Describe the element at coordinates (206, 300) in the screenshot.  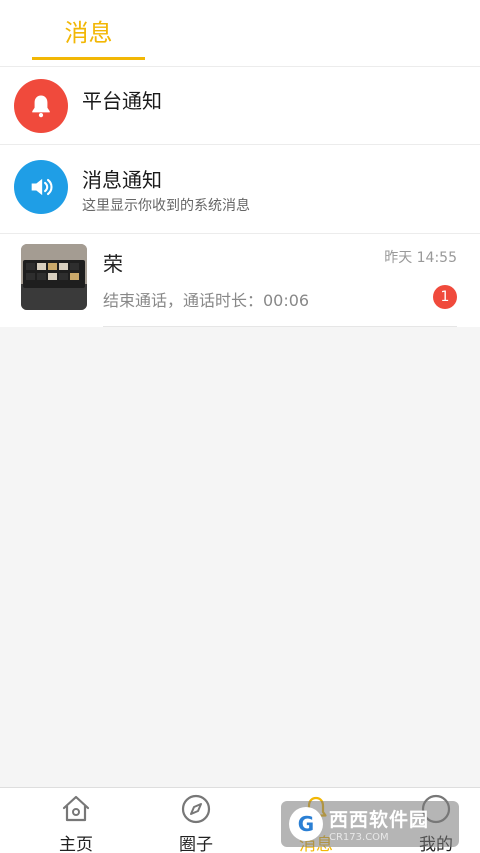
I see `chat-preview: 结束通话，通话时长：00:06` at that location.